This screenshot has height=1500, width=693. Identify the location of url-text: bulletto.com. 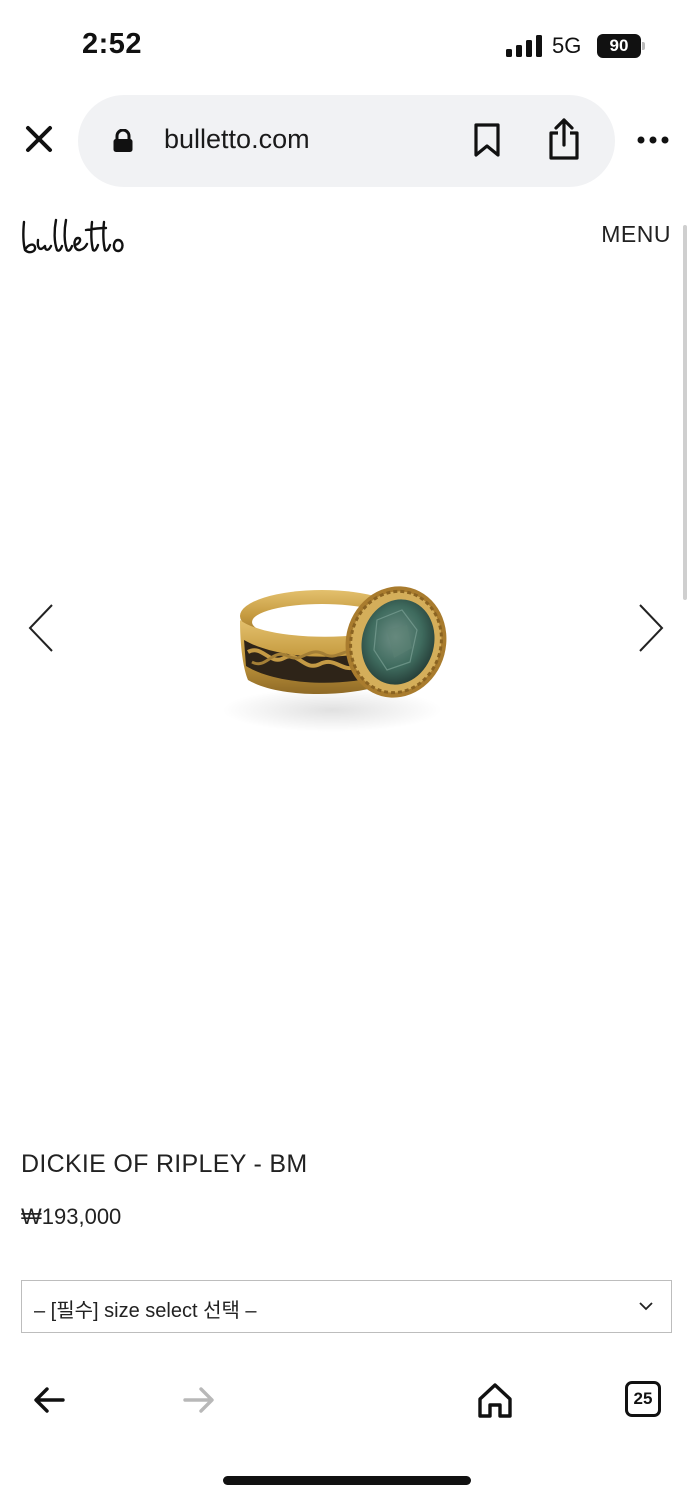
(237, 139).